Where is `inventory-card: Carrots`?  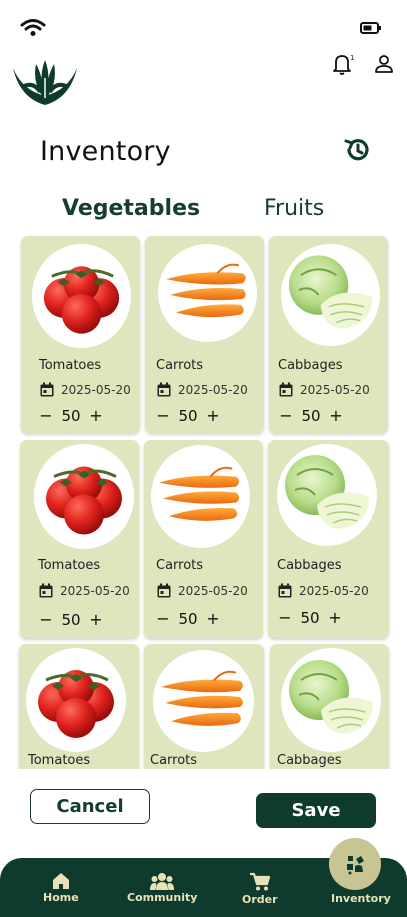
inventory-card: Carrots is located at coordinates (204, 706).